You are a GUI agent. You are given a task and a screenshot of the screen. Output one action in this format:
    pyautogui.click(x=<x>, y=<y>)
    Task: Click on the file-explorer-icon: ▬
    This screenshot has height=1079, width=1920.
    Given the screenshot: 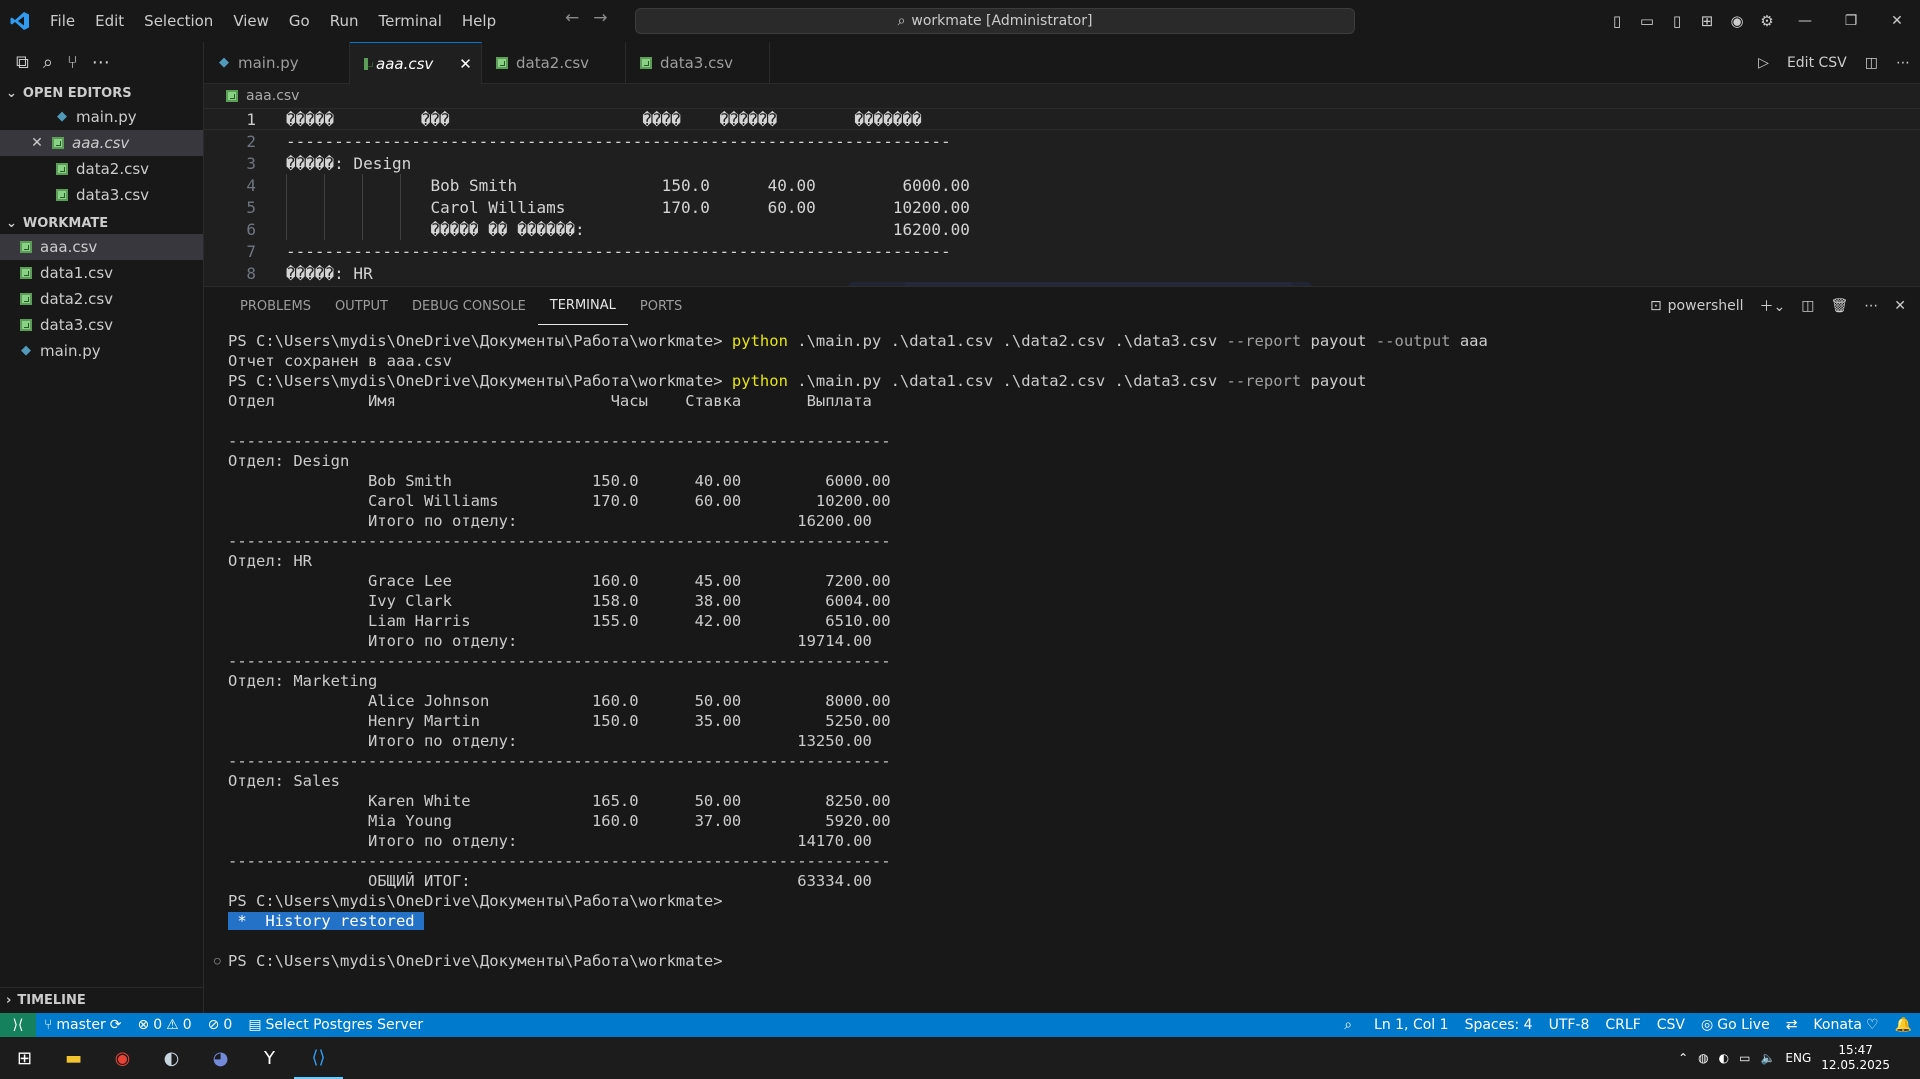 What is the action you would take?
    pyautogui.click(x=73, y=1058)
    